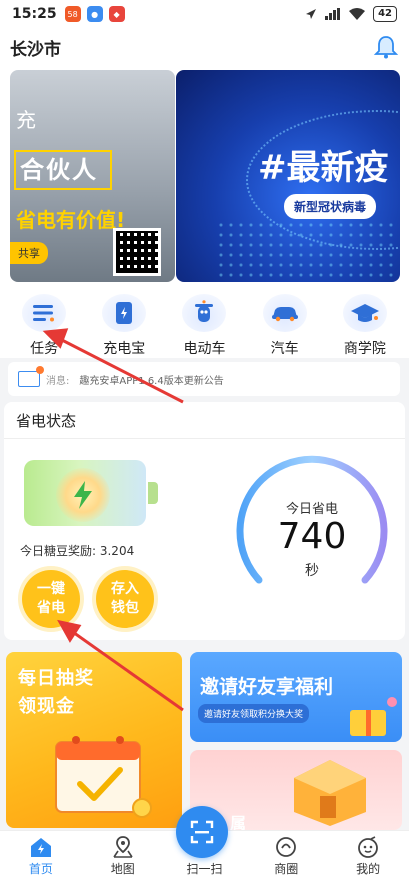 Image resolution: width=409 pixels, height=881 pixels. Describe the element at coordinates (204, 869) in the screenshot. I see `nav-label: 扫一扫` at that location.